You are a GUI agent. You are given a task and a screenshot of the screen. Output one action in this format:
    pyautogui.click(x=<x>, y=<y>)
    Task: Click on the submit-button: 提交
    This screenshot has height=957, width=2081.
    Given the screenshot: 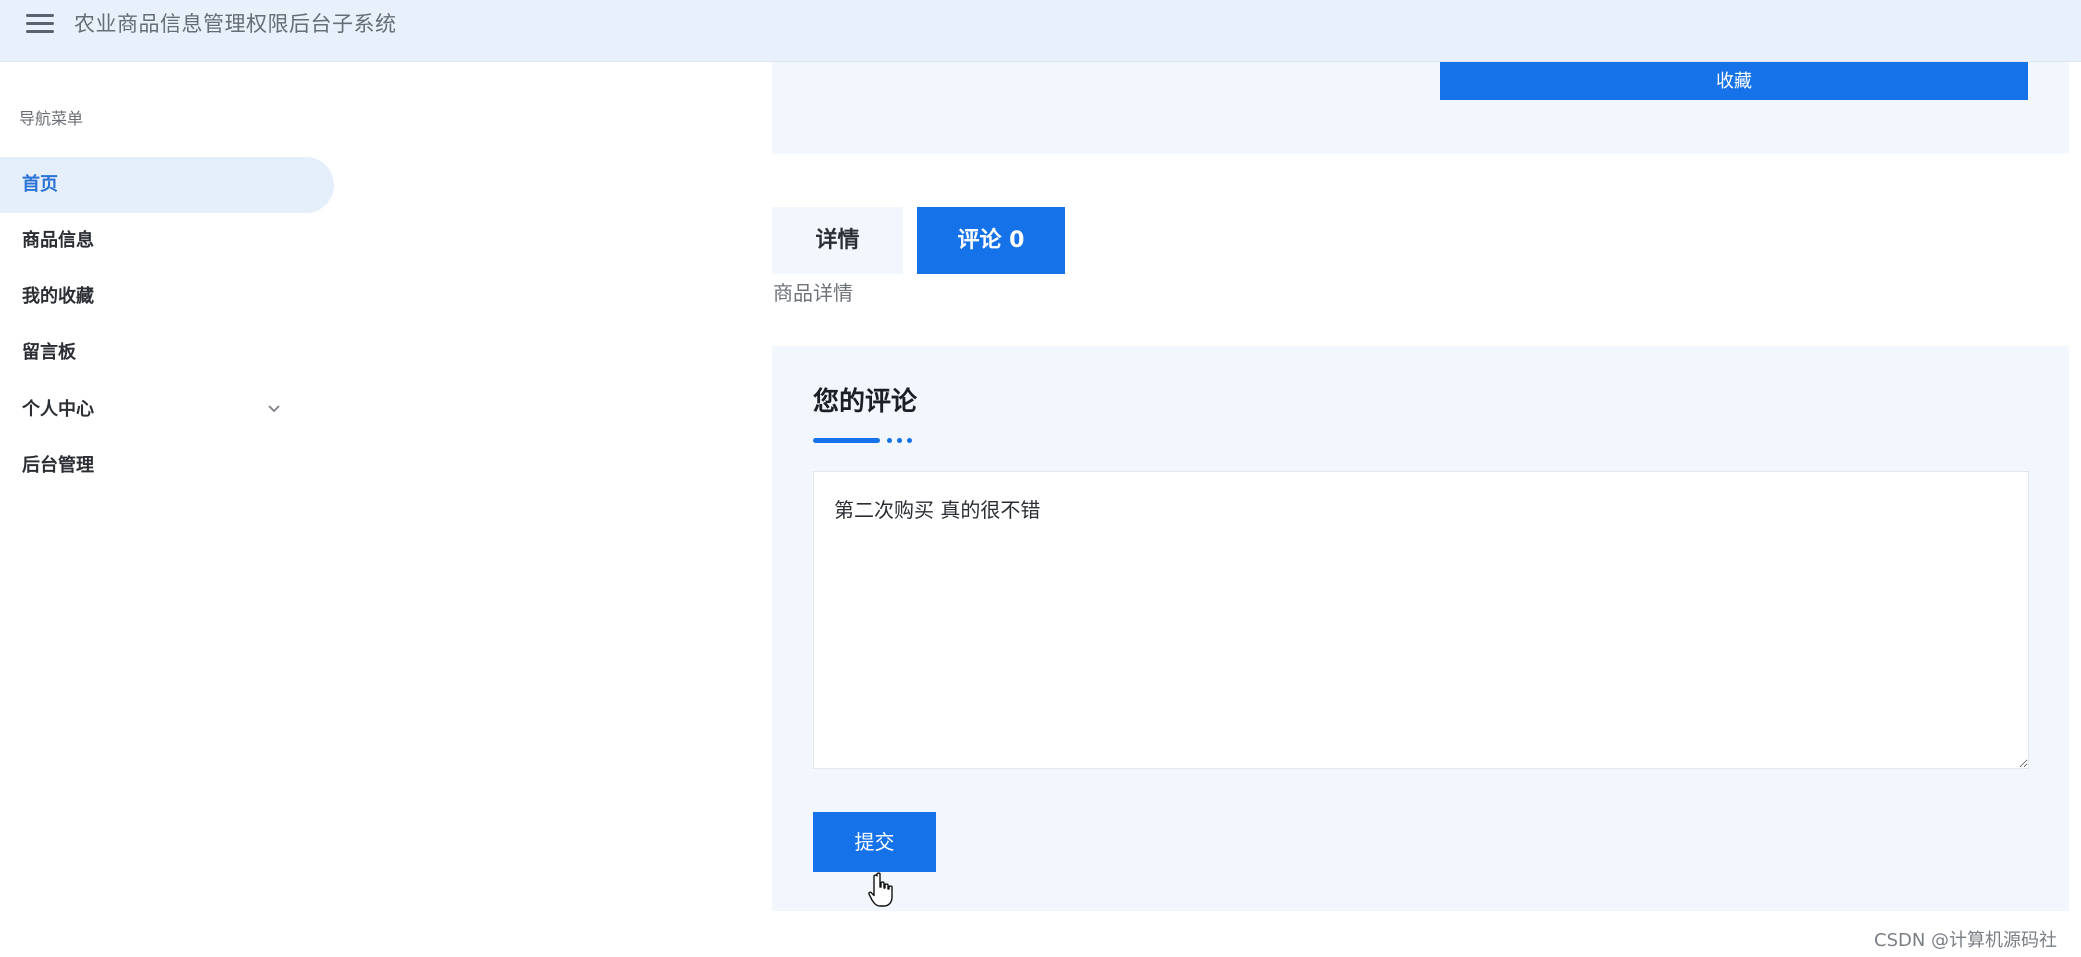 What is the action you would take?
    pyautogui.click(x=874, y=842)
    